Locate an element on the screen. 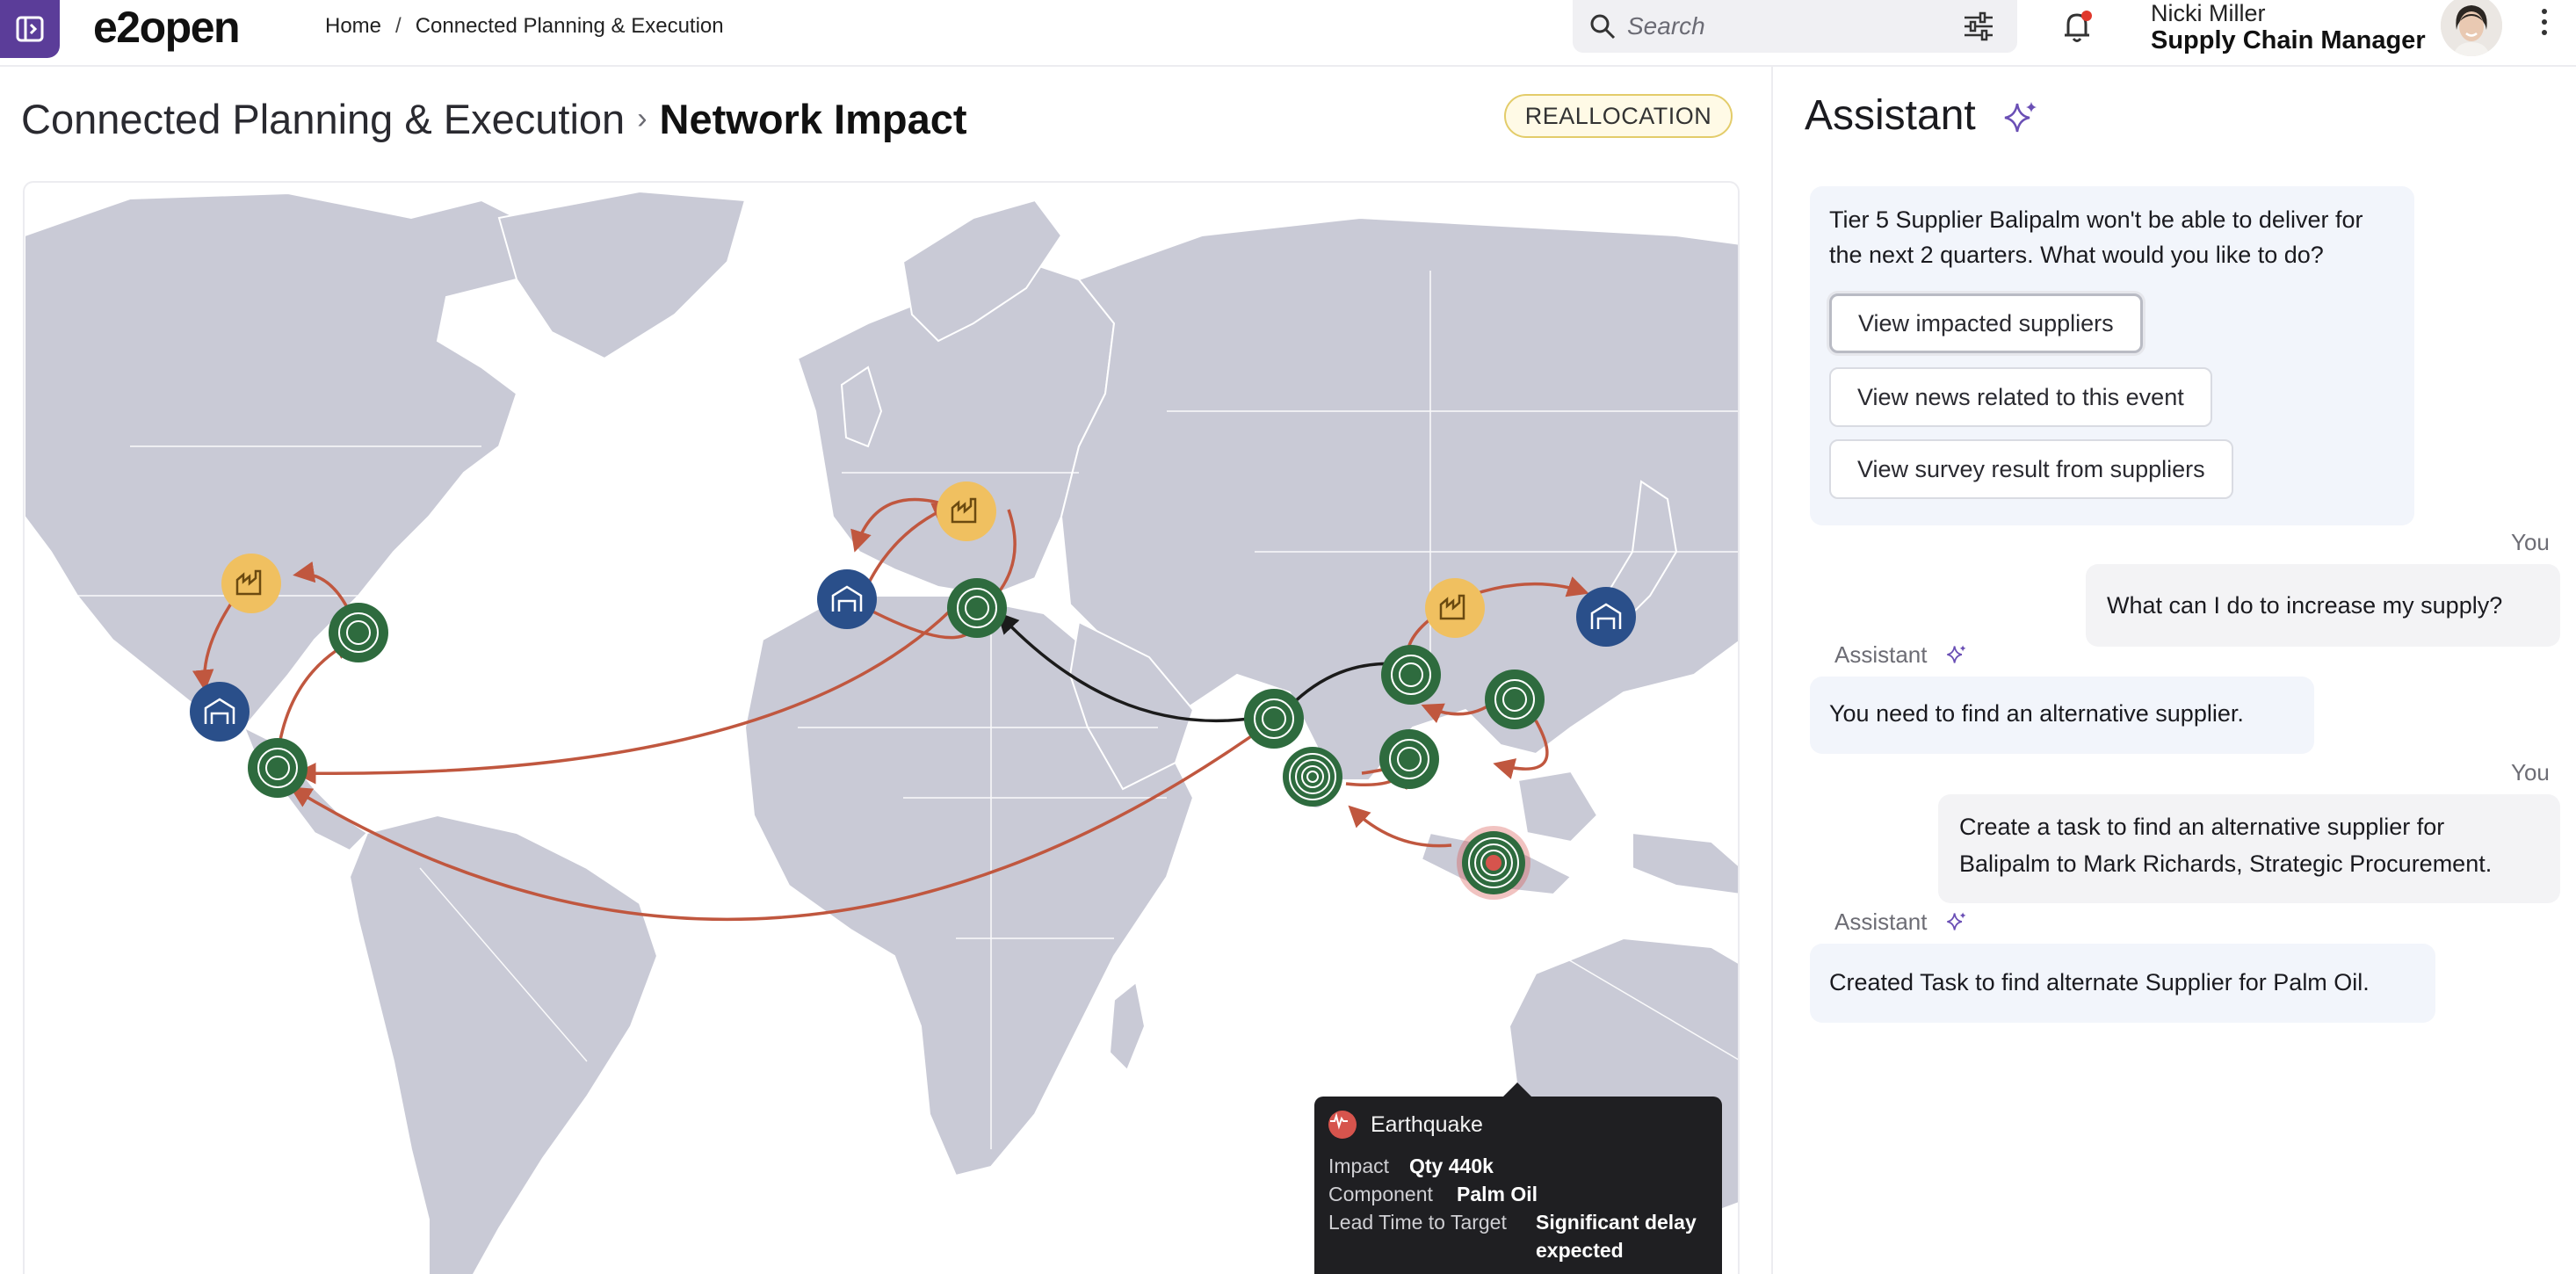 The image size is (2576, 1274). tooltip-component-value: Palm Oil is located at coordinates (1497, 1194).